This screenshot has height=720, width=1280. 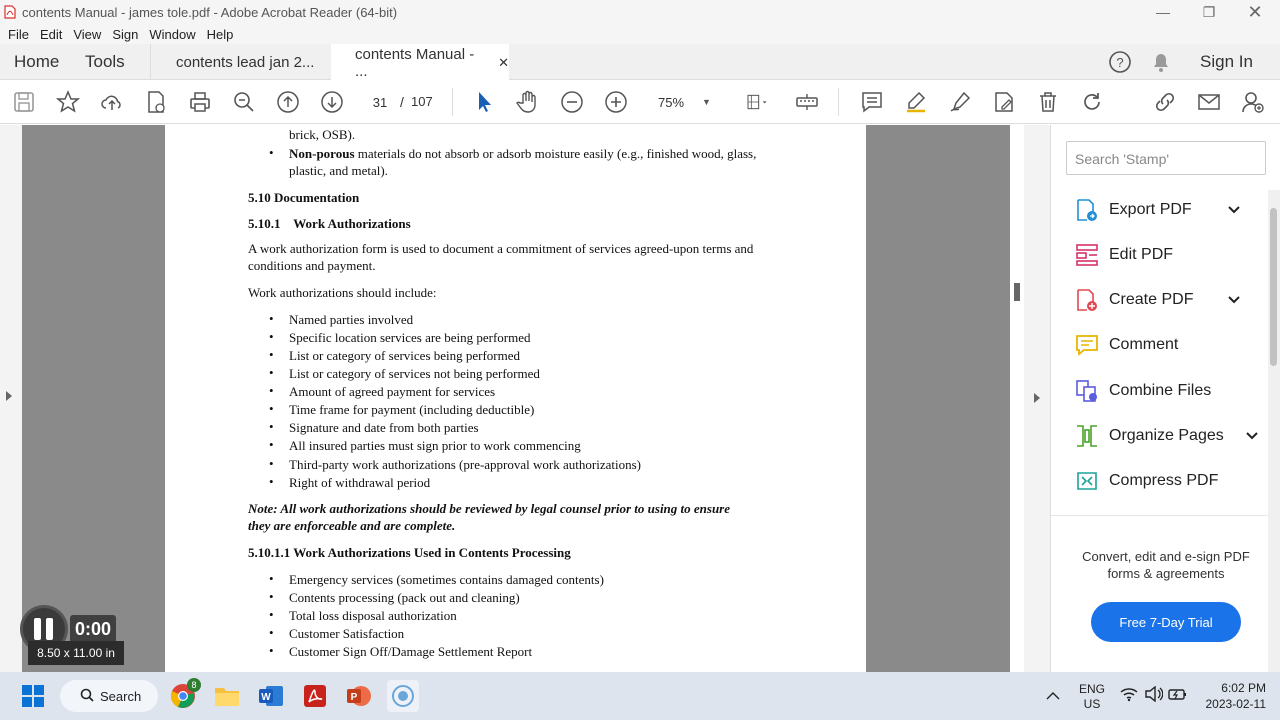 I want to click on sign-in-button: Sign In, so click(x=1226, y=62).